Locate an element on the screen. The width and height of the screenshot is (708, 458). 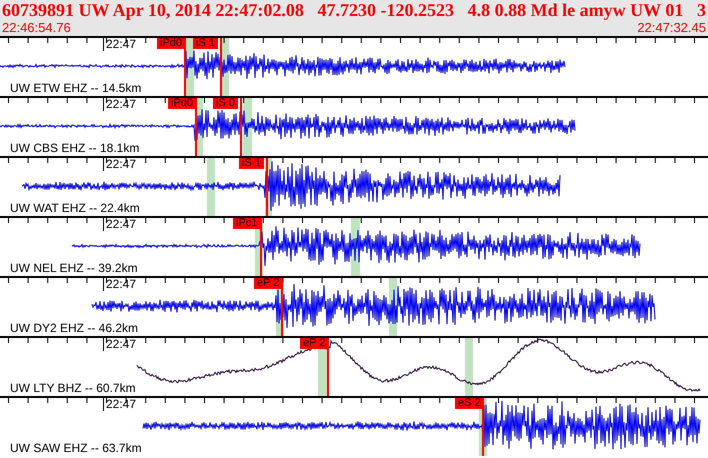
station-label: UW LTY BHZ -- 60.7km is located at coordinates (73, 388).